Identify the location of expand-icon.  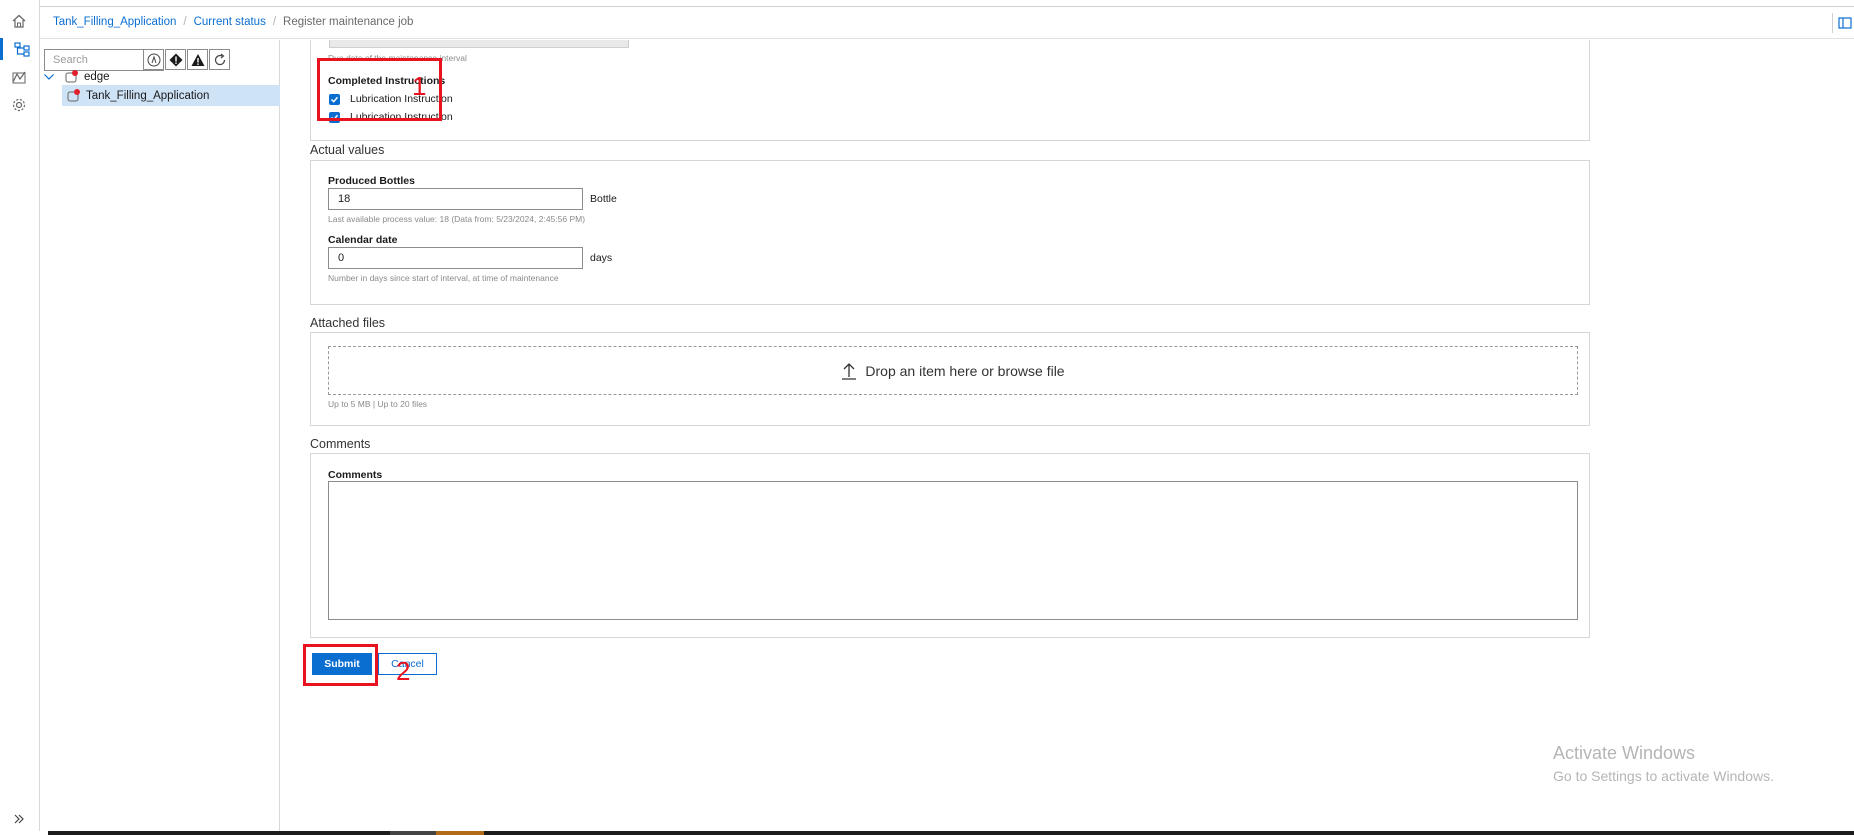
(19, 819).